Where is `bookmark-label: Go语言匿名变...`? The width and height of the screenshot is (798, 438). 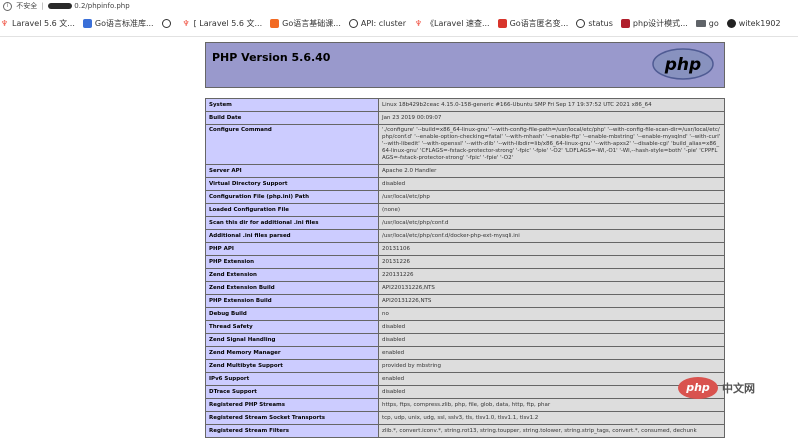
bookmark-label: Go语言匿名变... is located at coordinates (539, 23).